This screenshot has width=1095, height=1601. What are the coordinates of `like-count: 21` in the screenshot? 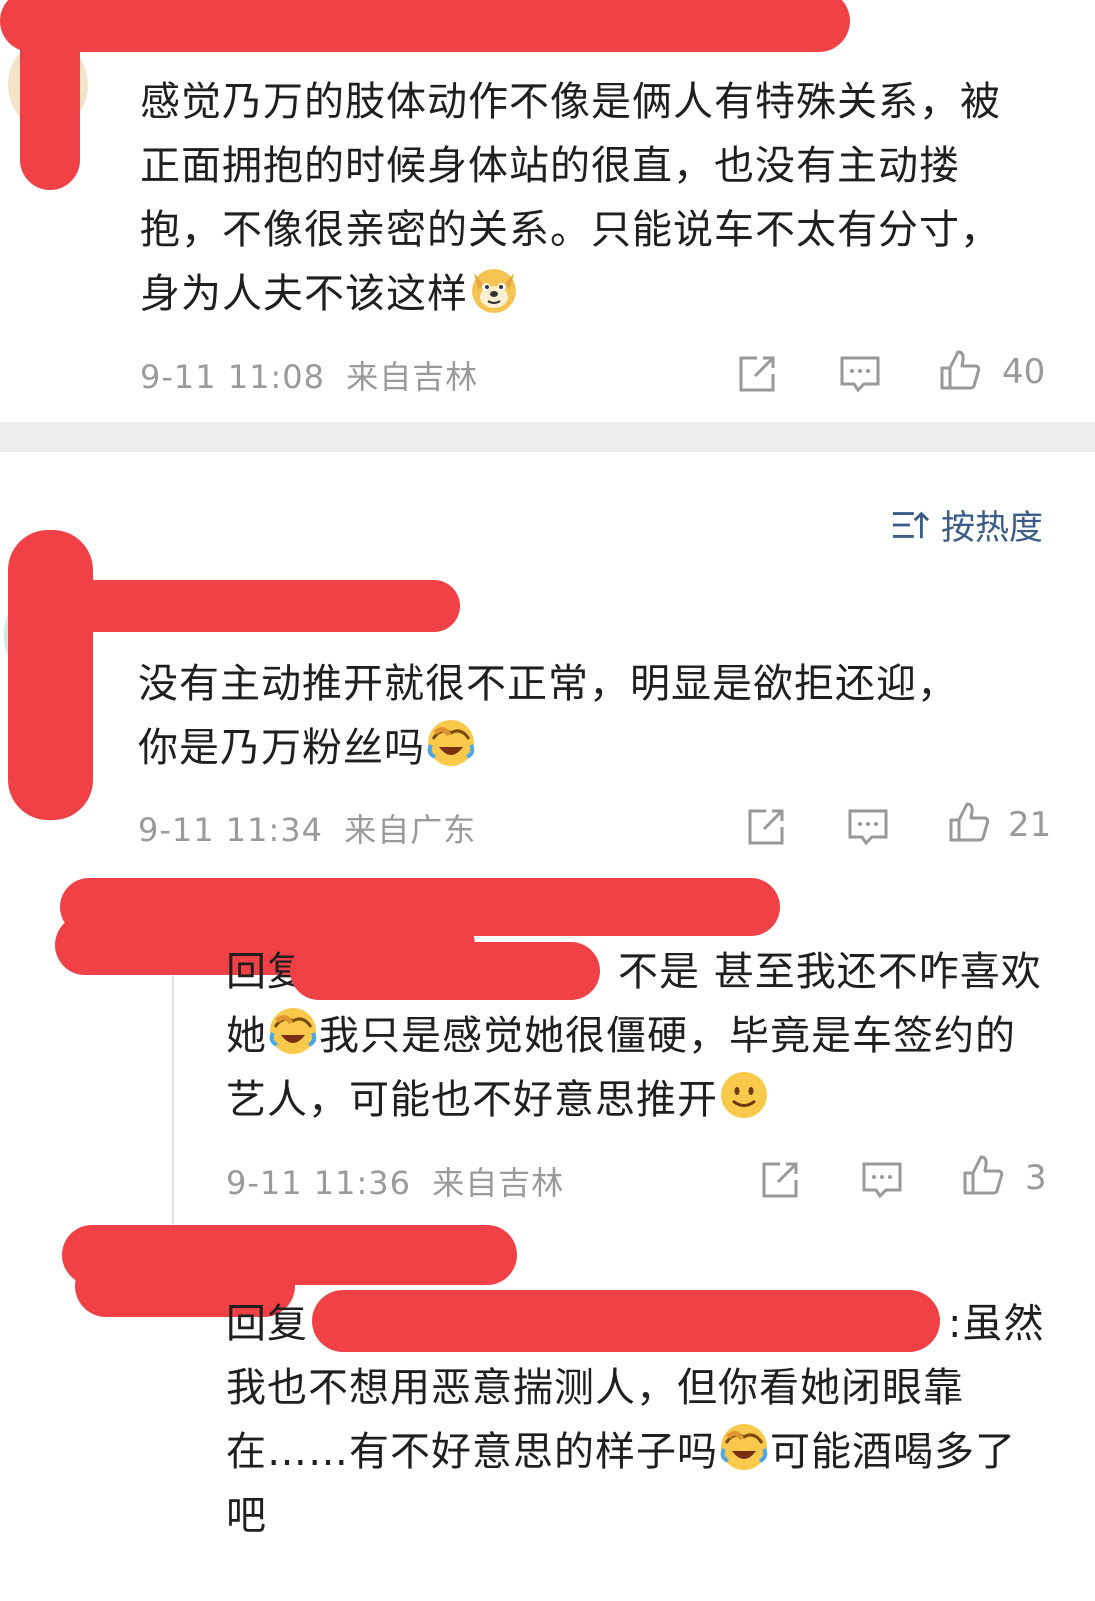 It's located at (1030, 825).